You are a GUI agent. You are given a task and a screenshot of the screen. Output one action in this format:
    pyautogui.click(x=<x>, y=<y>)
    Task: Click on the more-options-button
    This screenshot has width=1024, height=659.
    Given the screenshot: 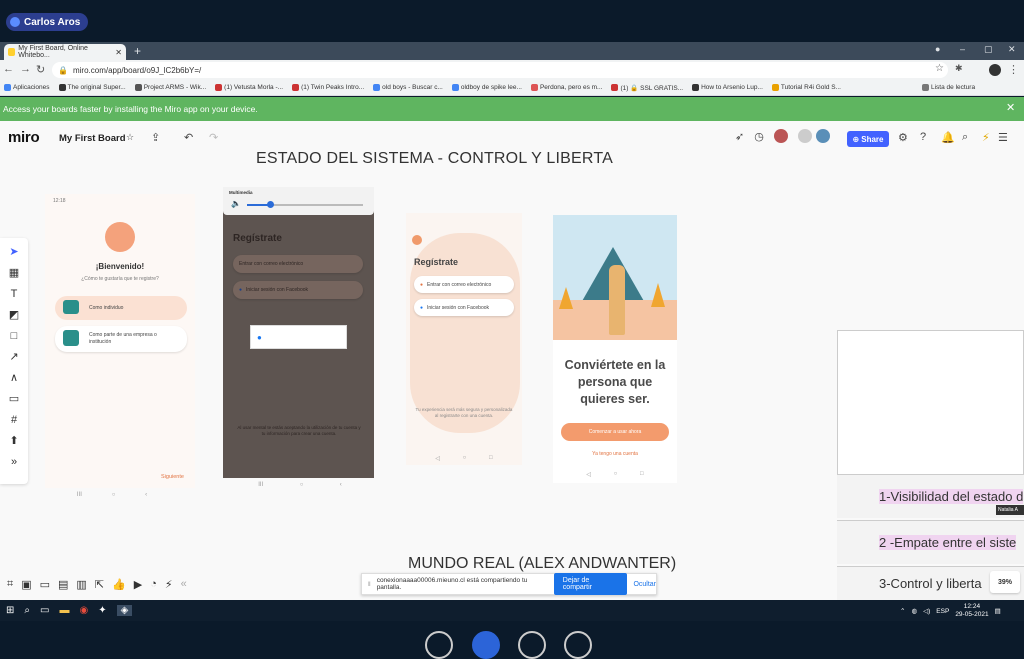 What is the action you would take?
    pyautogui.click(x=578, y=645)
    